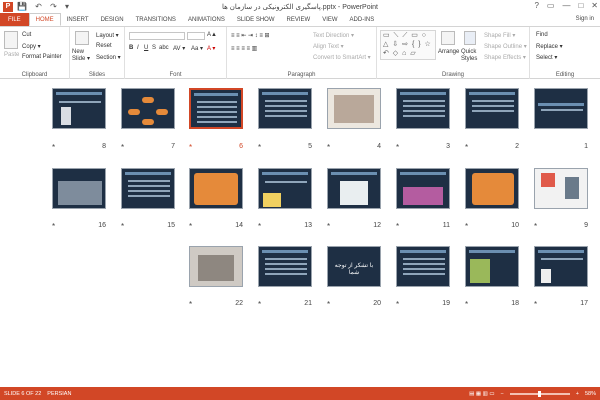 Image resolution: width=600 pixels, height=400 pixels. I want to click on tab-file: FILE, so click(14, 19).